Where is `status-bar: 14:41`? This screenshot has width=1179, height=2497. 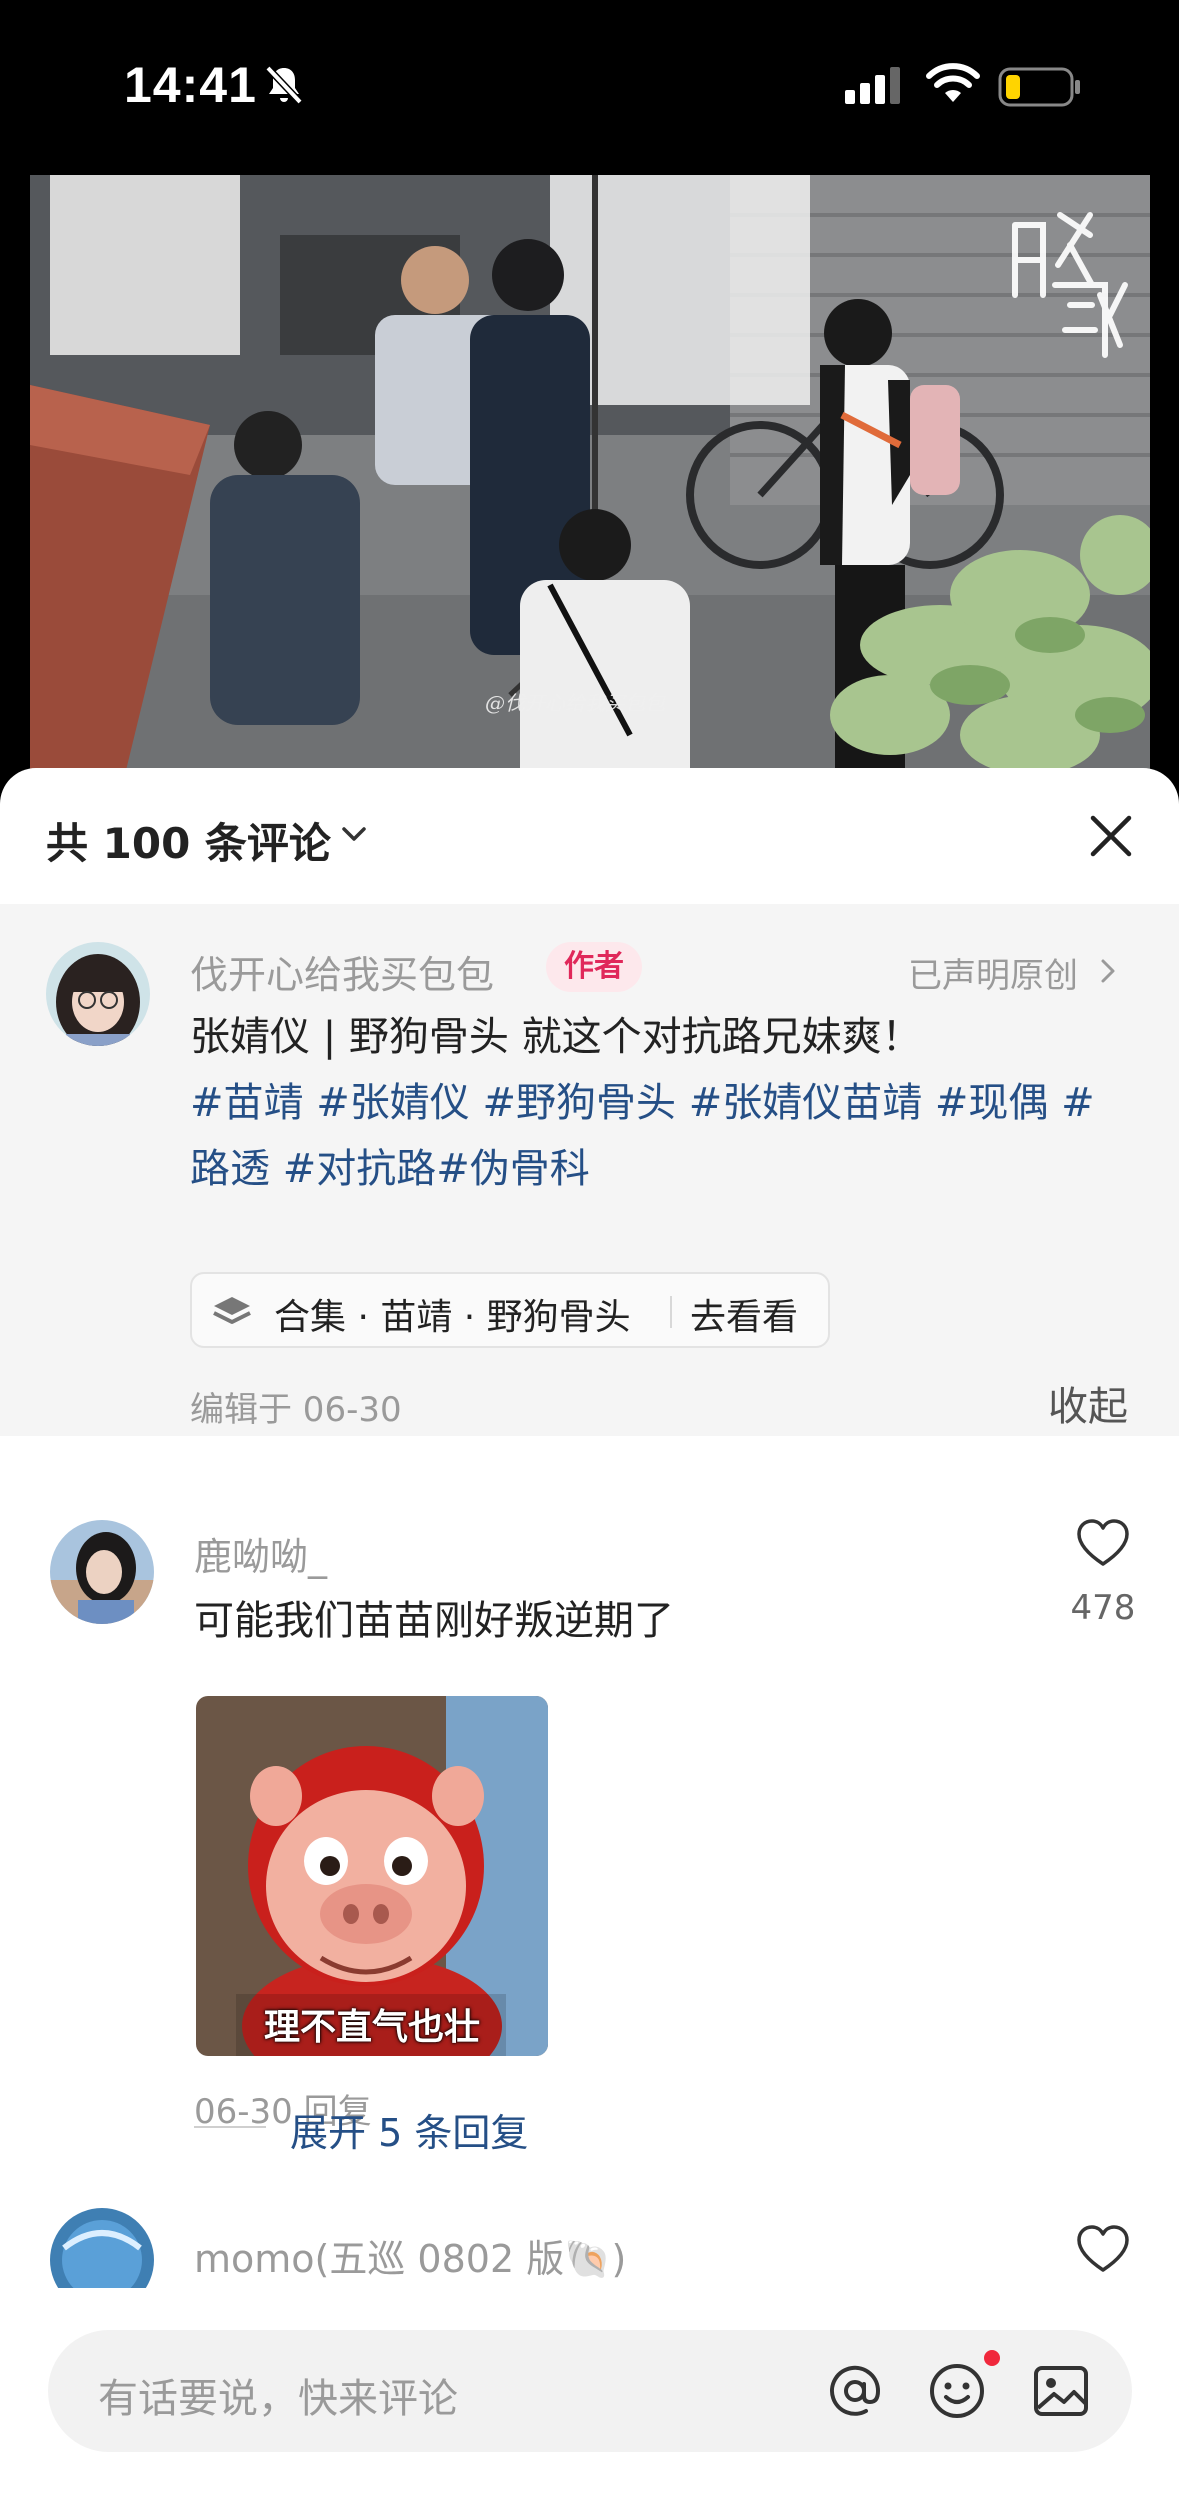
status-bar: 14:41 is located at coordinates (589, 87).